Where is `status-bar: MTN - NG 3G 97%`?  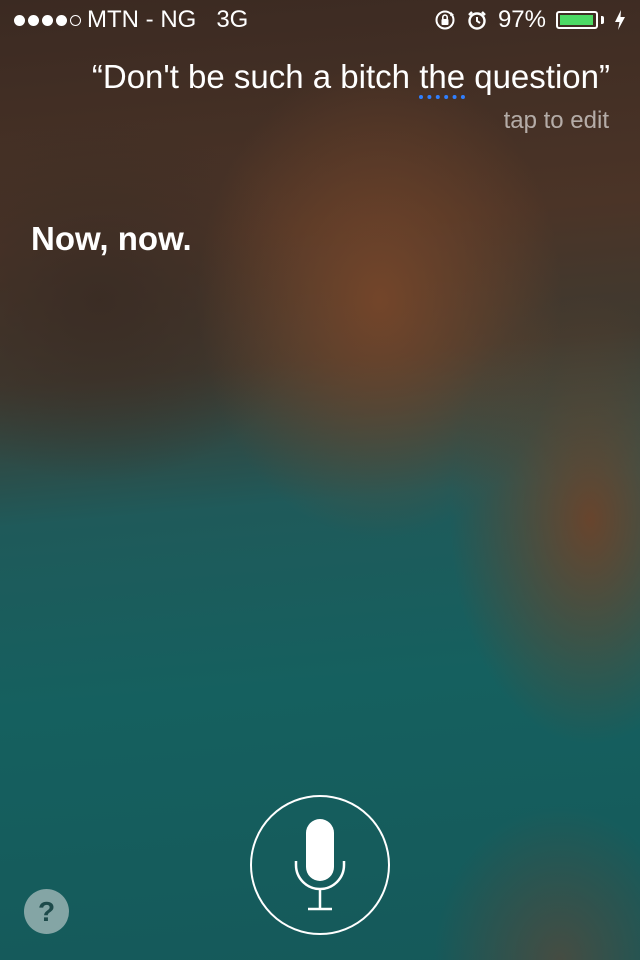
status-bar: MTN - NG 3G 97% is located at coordinates (320, 20).